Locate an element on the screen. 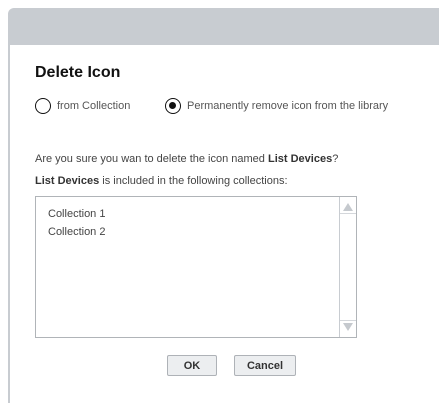 The height and width of the screenshot is (403, 439). radio-permanently-remove: Permanently remove icon from the library is located at coordinates (276, 106).